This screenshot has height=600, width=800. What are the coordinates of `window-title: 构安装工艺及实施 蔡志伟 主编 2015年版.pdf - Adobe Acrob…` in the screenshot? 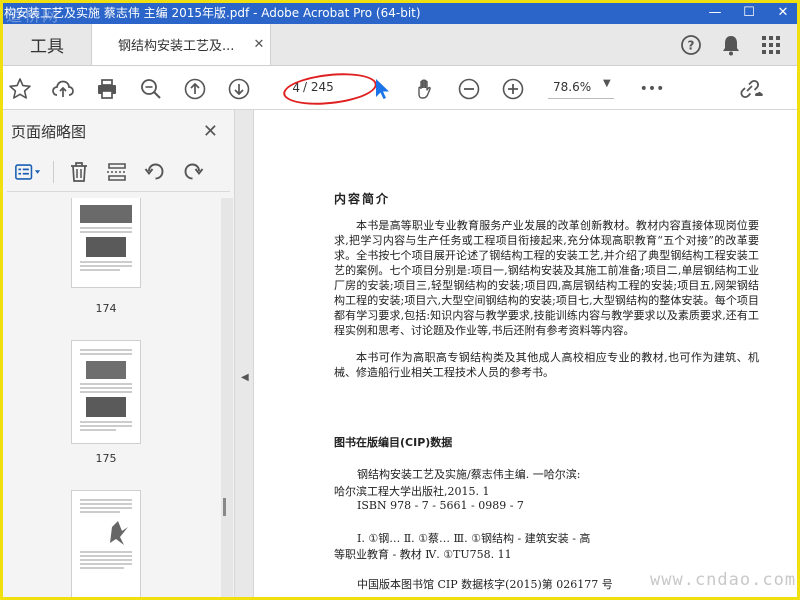 It's located at (212, 12).